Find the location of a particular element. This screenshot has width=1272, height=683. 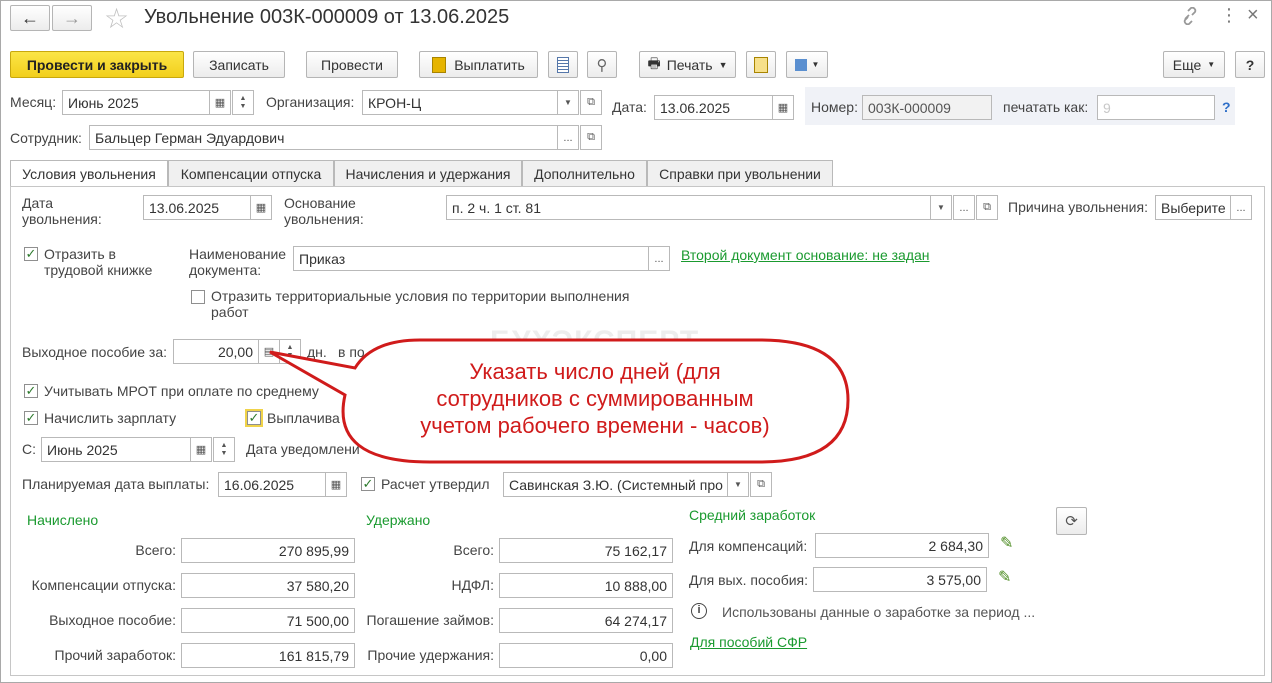

callout-line-3: учетом рабочего времени - часов) is located at coordinates (595, 425).